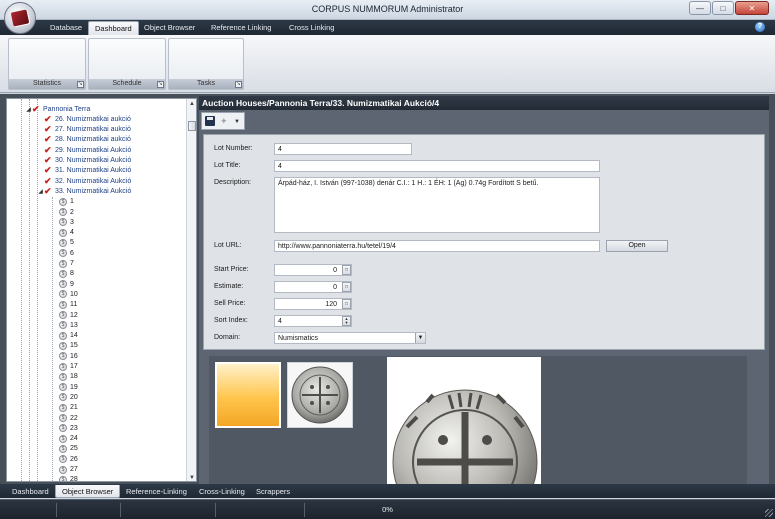 This screenshot has width=775, height=519. What do you see at coordinates (311, 28) in the screenshot?
I see `tab-cross-linking: Cross Linking` at bounding box center [311, 28].